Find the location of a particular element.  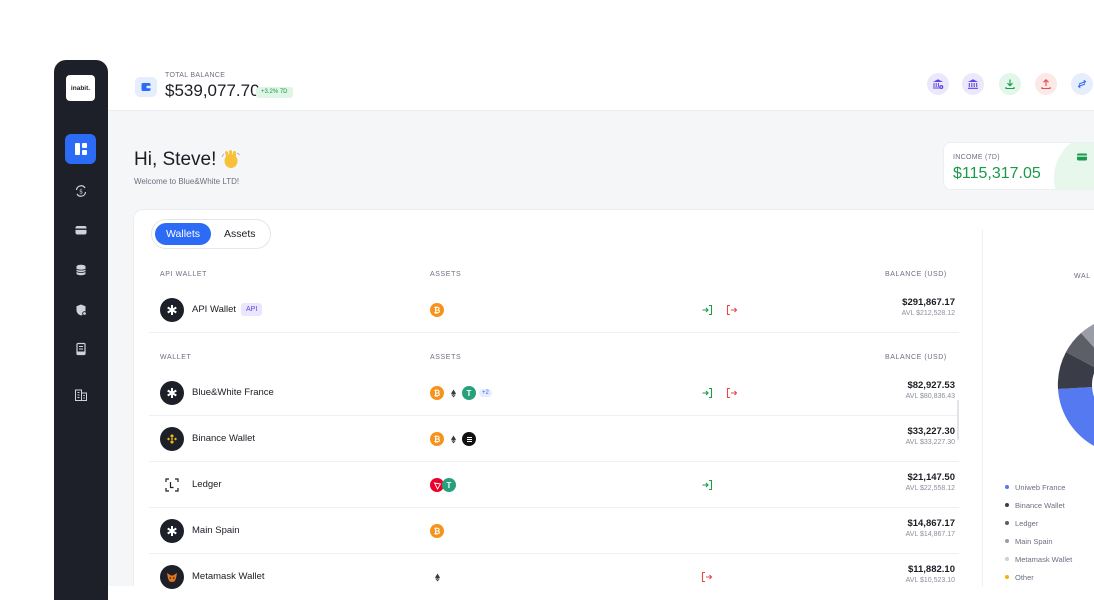

api-tag: API is located at coordinates (252, 309).